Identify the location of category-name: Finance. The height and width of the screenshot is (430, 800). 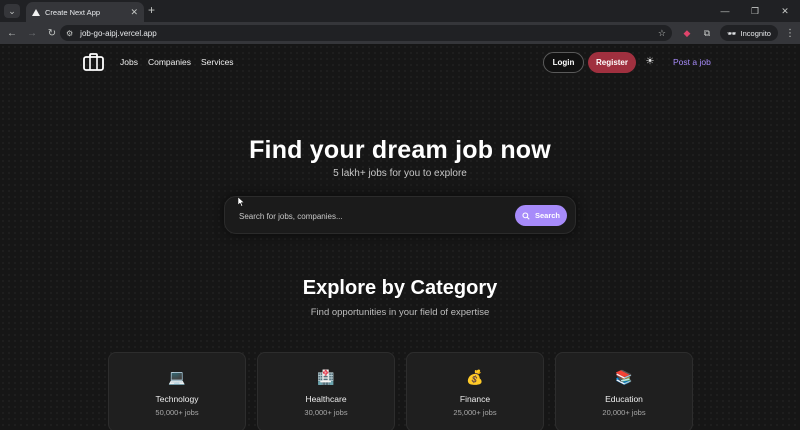
(475, 399).